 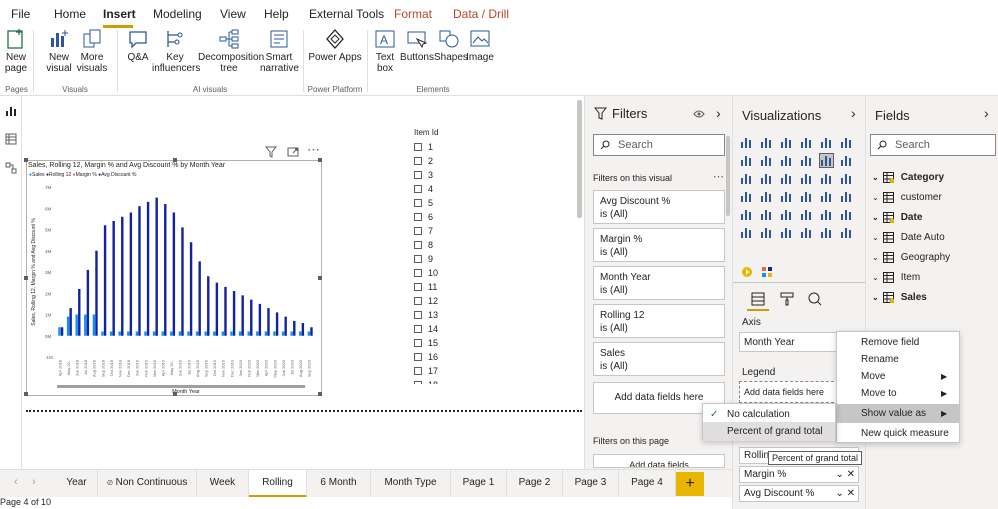 I want to click on tab-page-4: Page 4, so click(x=647, y=484).